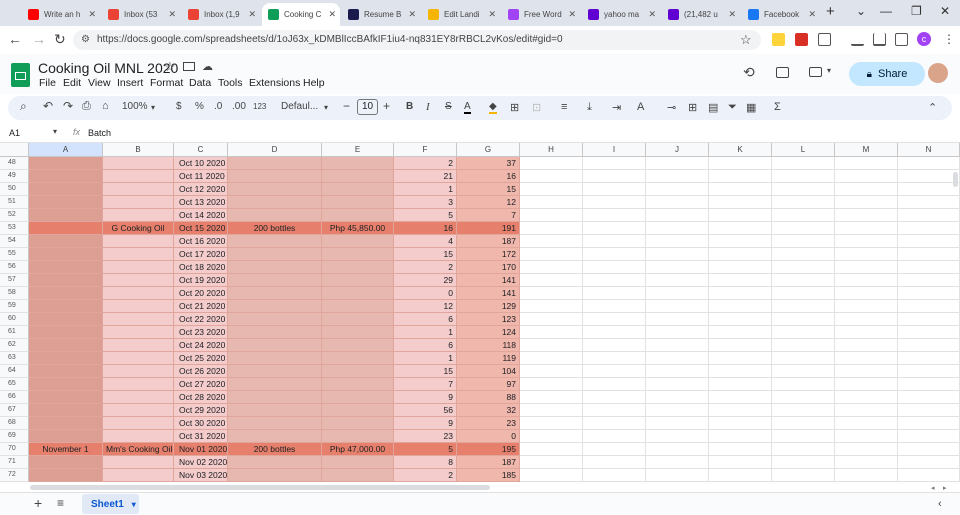 This screenshot has width=960, height=515. Describe the element at coordinates (815, 72) in the screenshot. I see `meet-video-icon` at that location.